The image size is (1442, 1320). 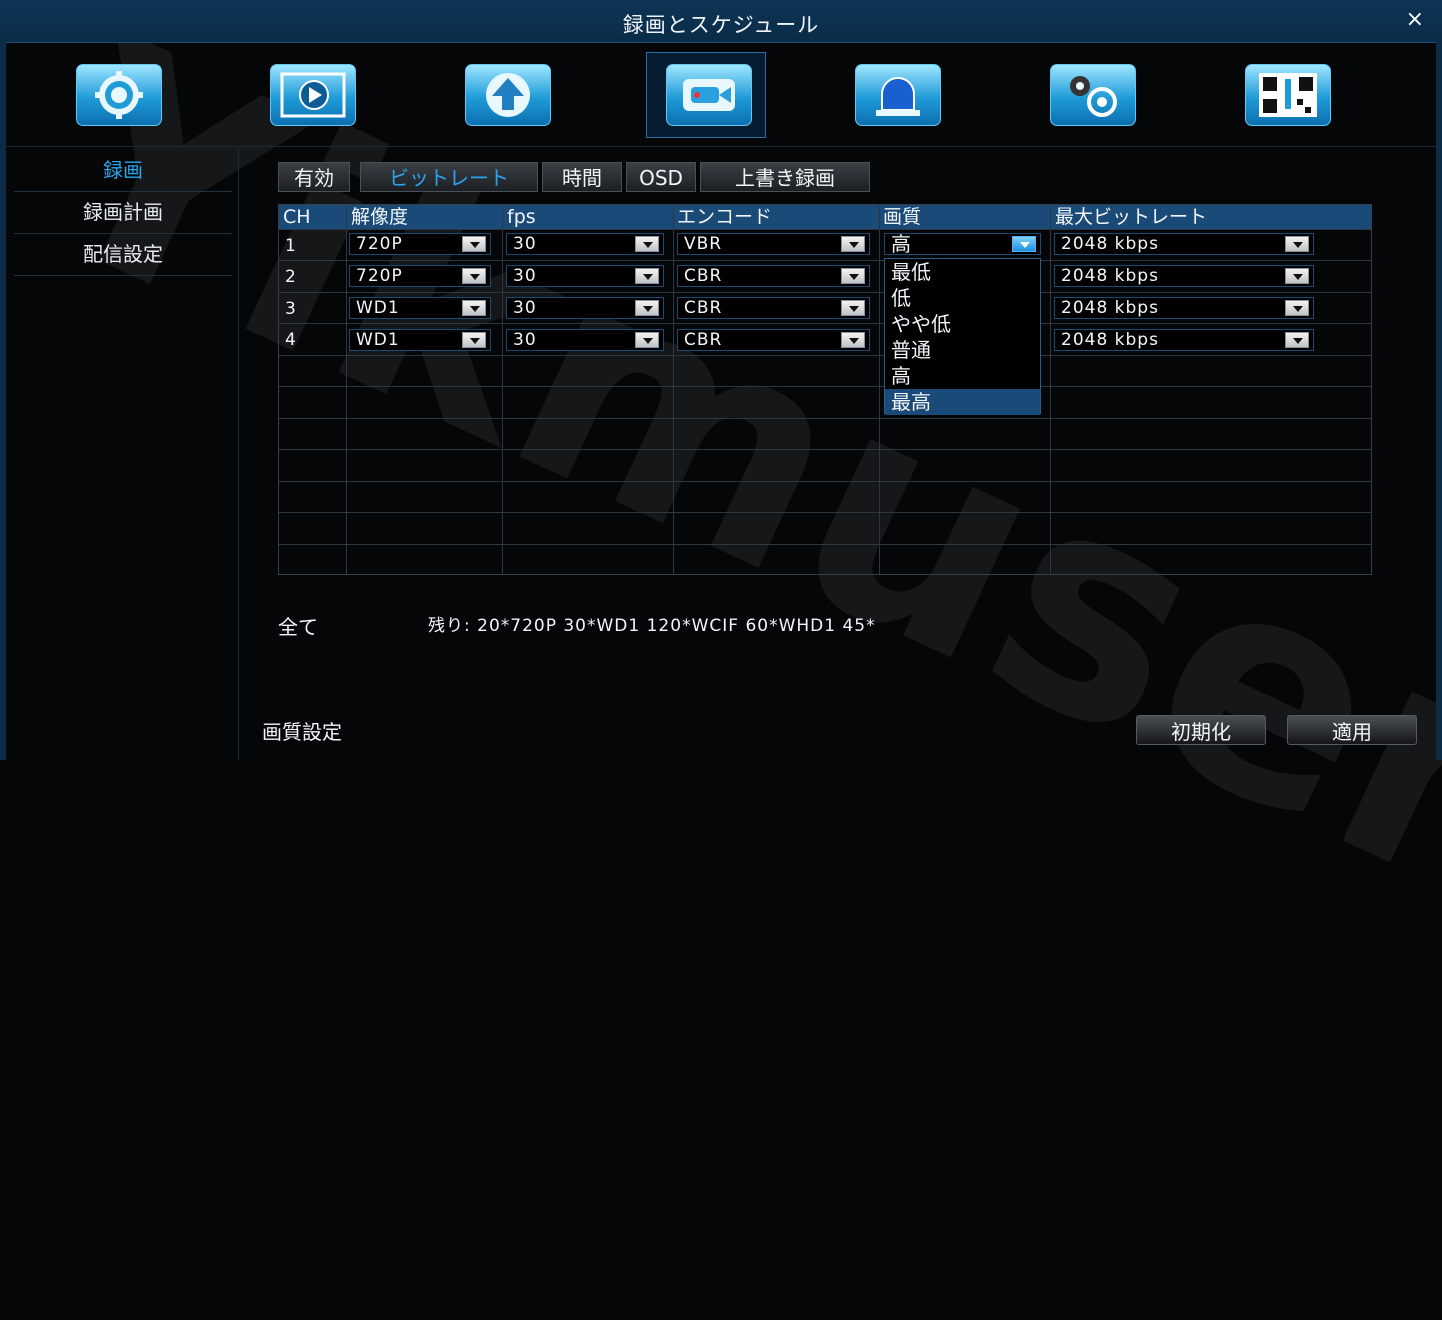 I want to click on encode-select: VBR, so click(x=773, y=244).